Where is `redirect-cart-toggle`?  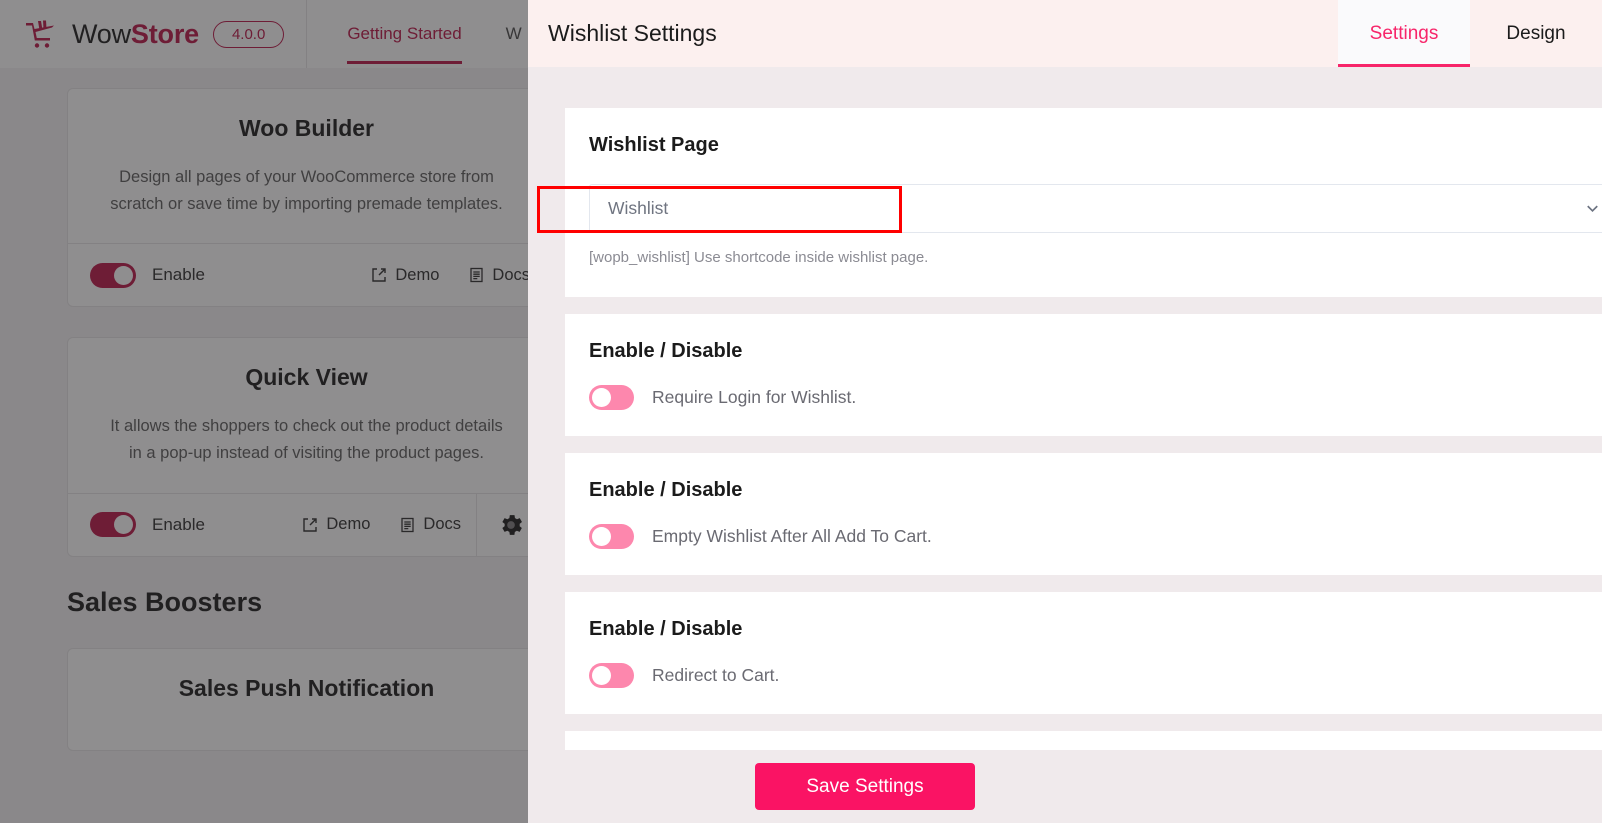 redirect-cart-toggle is located at coordinates (611, 675).